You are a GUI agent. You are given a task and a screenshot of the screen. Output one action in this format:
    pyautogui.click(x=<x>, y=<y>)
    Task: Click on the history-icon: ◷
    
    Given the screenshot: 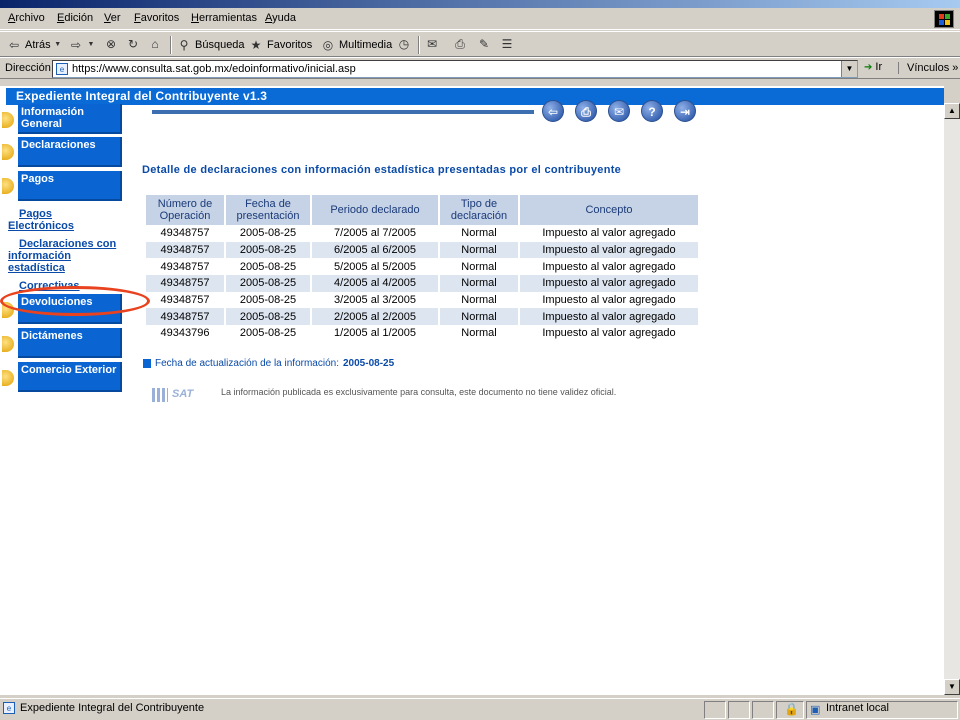 What is the action you would take?
    pyautogui.click(x=404, y=44)
    